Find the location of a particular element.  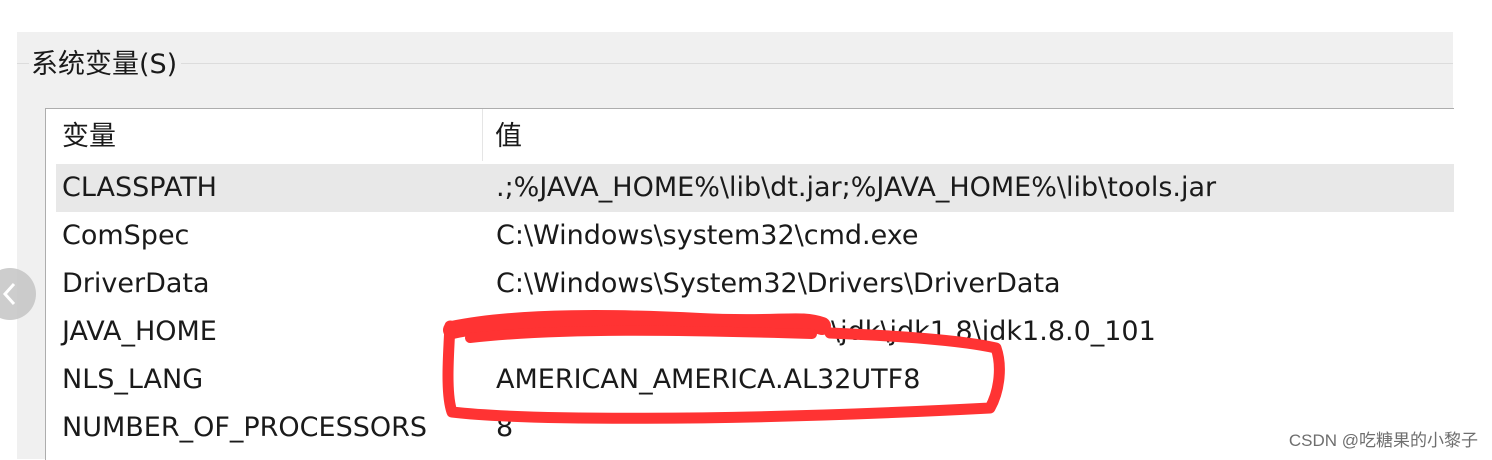

variable-value: \jdk\jdk1.8\jdk1.8.0_101 is located at coordinates (993, 332).